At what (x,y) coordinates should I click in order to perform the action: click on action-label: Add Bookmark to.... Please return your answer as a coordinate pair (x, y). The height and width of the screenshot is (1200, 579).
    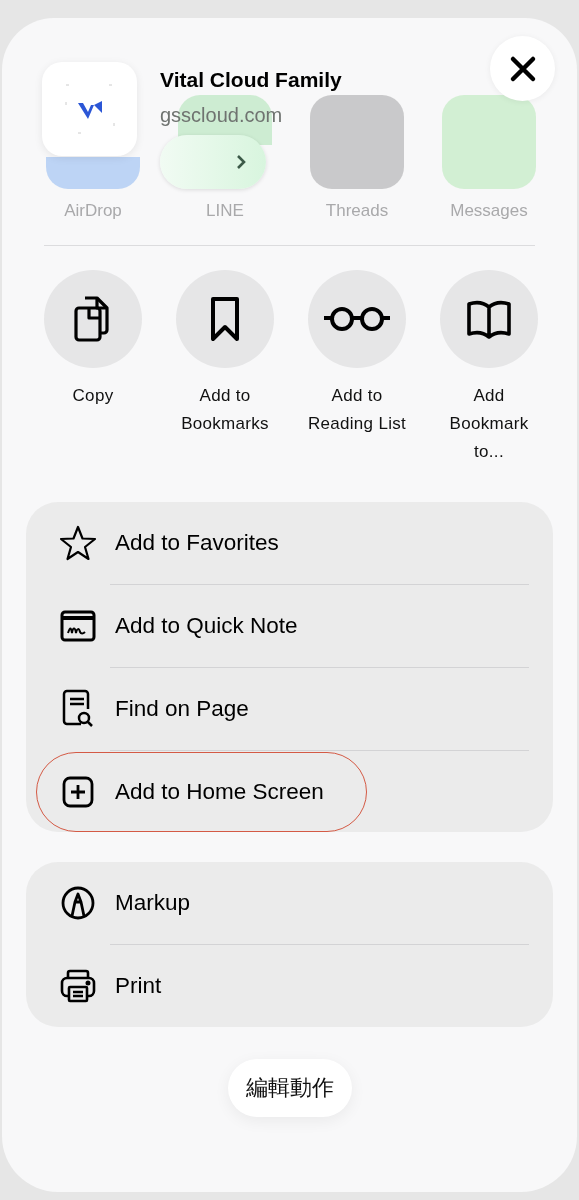
    Looking at the image, I should click on (489, 424).